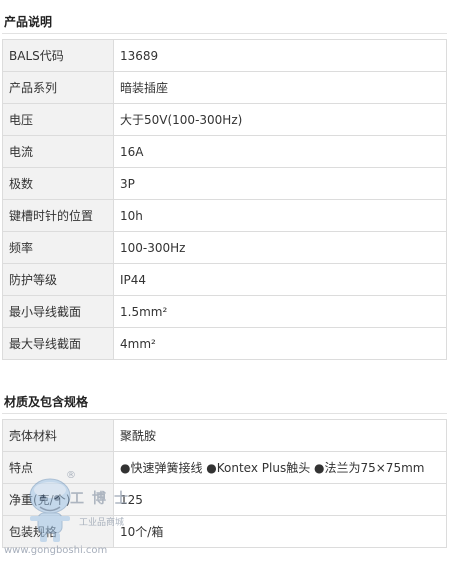 The height and width of the screenshot is (561, 470). What do you see at coordinates (280, 279) in the screenshot?
I see `spec-value: IP44` at bounding box center [280, 279].